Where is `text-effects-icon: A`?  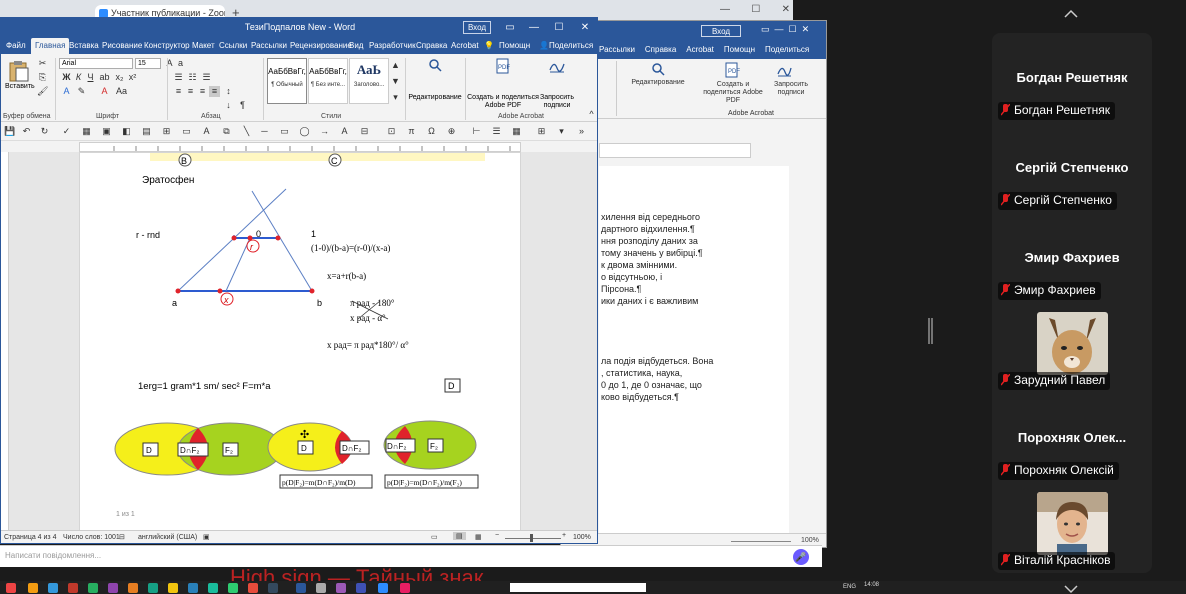
text-effects-icon: A is located at coordinates (66, 91).